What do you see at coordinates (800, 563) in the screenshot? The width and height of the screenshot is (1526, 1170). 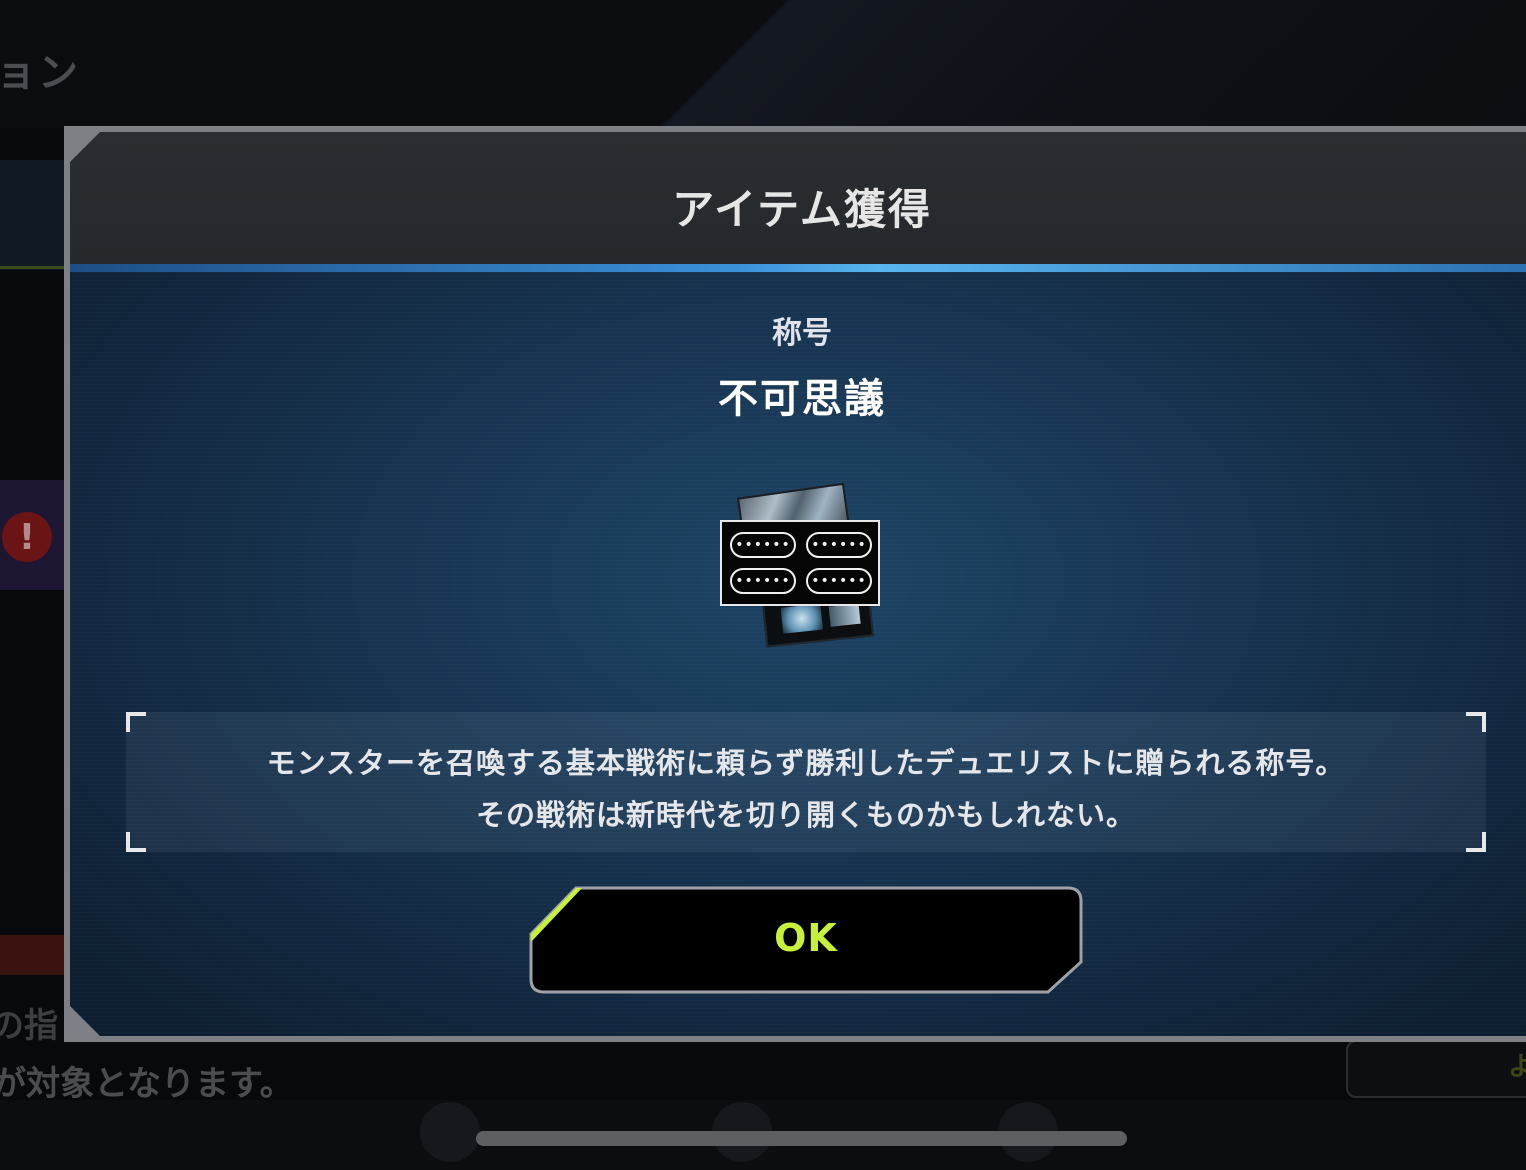 I see `icon-panel: •••••• •••••• •••••• ••••••` at bounding box center [800, 563].